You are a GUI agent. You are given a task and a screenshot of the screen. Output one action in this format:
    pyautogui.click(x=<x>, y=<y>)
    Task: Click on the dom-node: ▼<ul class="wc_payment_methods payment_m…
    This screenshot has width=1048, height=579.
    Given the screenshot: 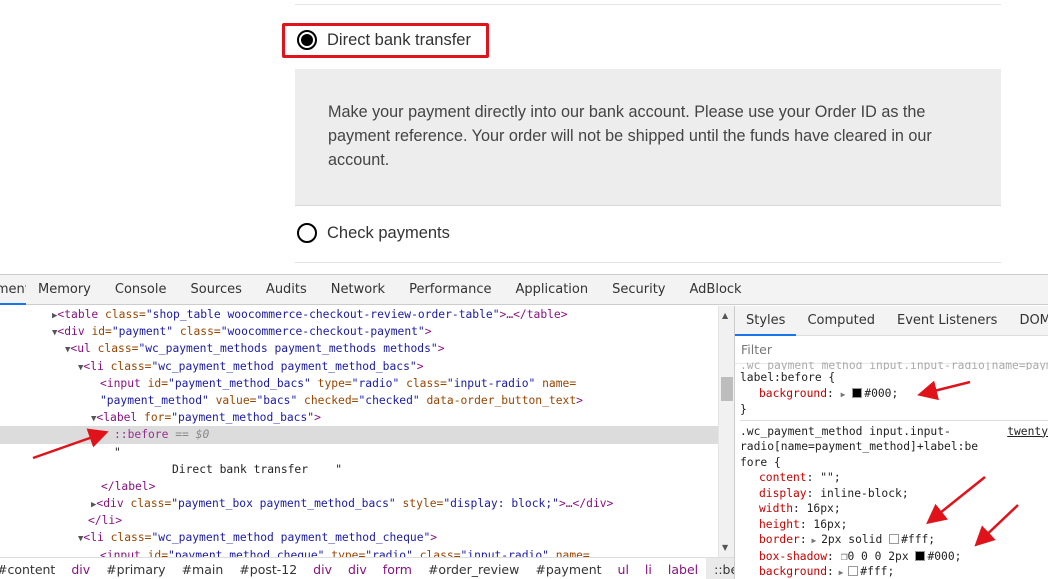 What is the action you would take?
    pyautogui.click(x=359, y=348)
    